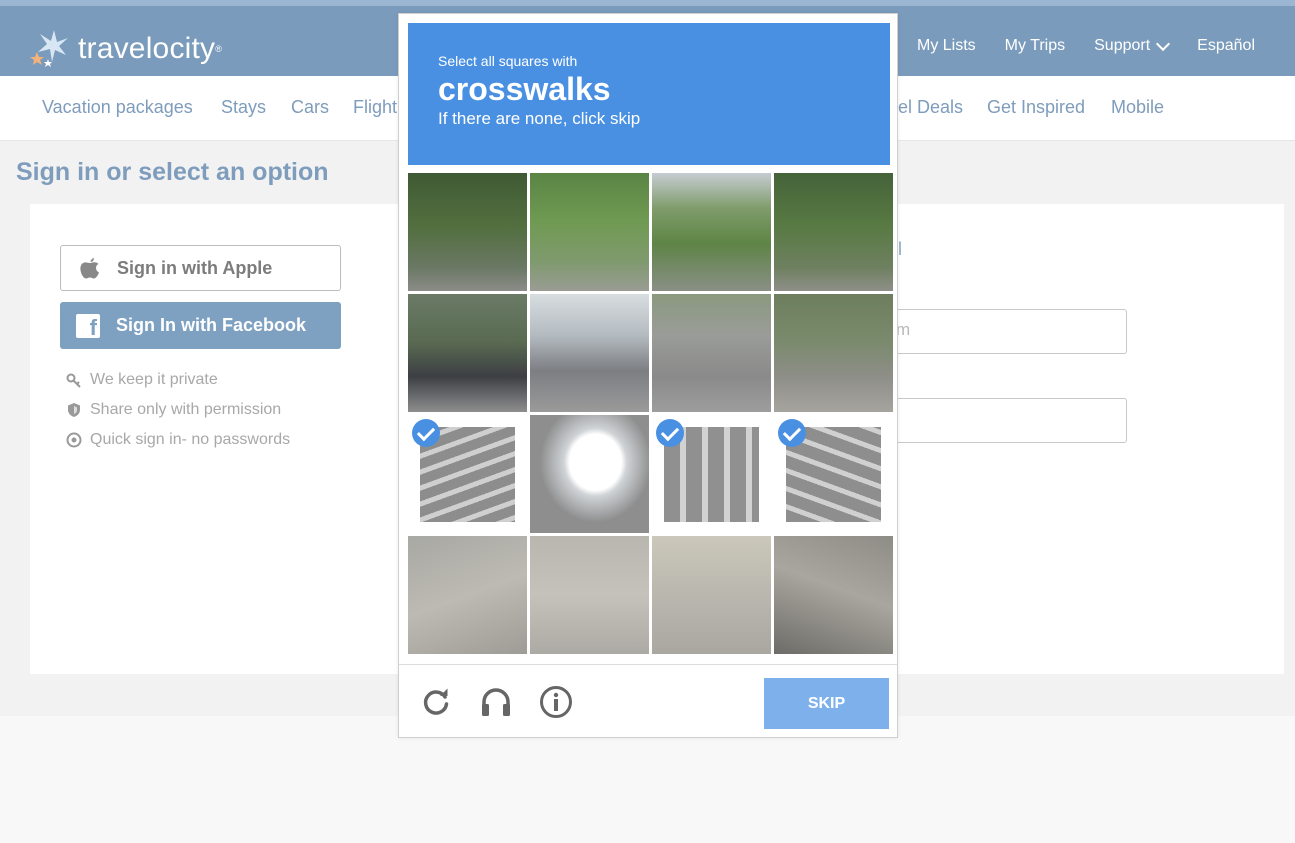 The height and width of the screenshot is (843, 1295). Describe the element at coordinates (310, 107) in the screenshot. I see `sub-nav-cars: Cars` at that location.